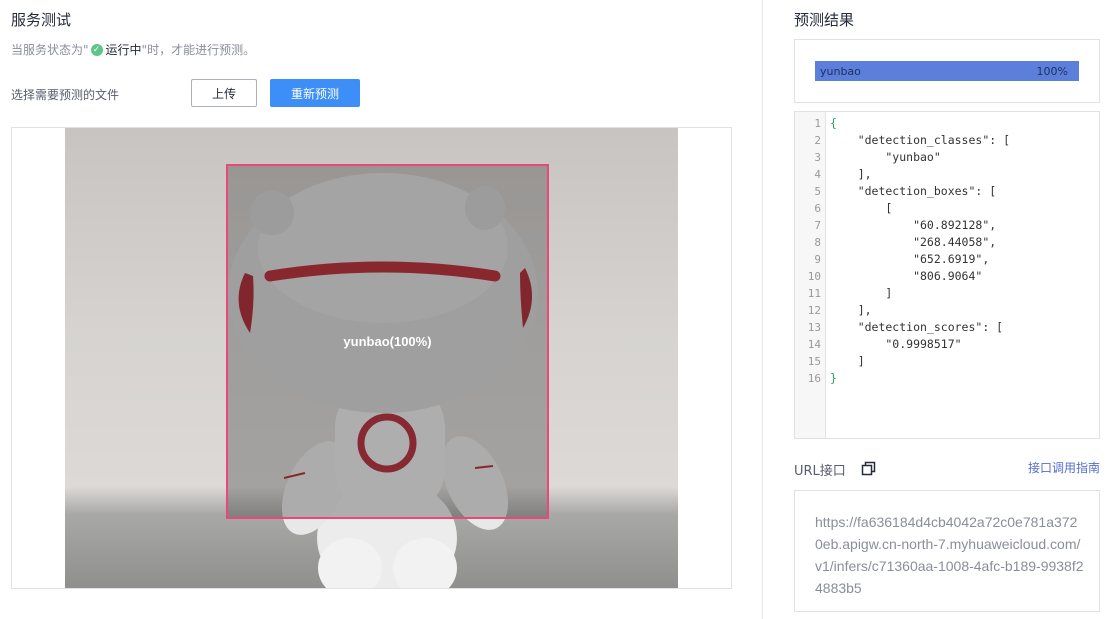  Describe the element at coordinates (817, 225) in the screenshot. I see `line-number: 7` at that location.